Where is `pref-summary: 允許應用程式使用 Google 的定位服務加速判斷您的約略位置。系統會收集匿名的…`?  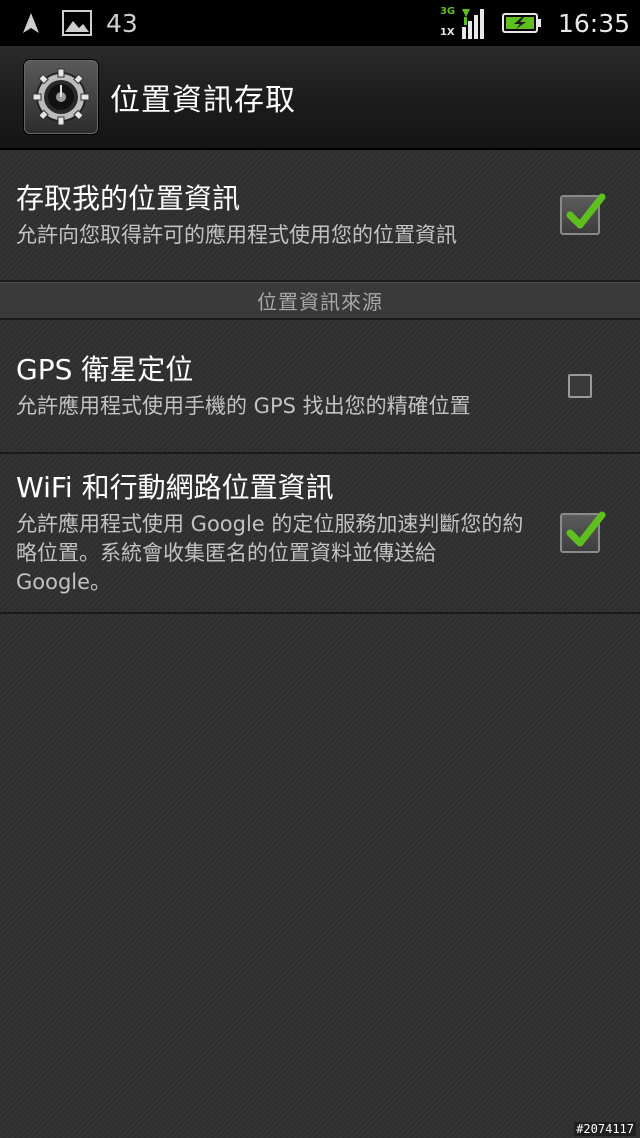
pref-summary: 允許應用程式使用 Google 的定位服務加速判斷您的約略位置。系統會收集匿名的… is located at coordinates (270, 552).